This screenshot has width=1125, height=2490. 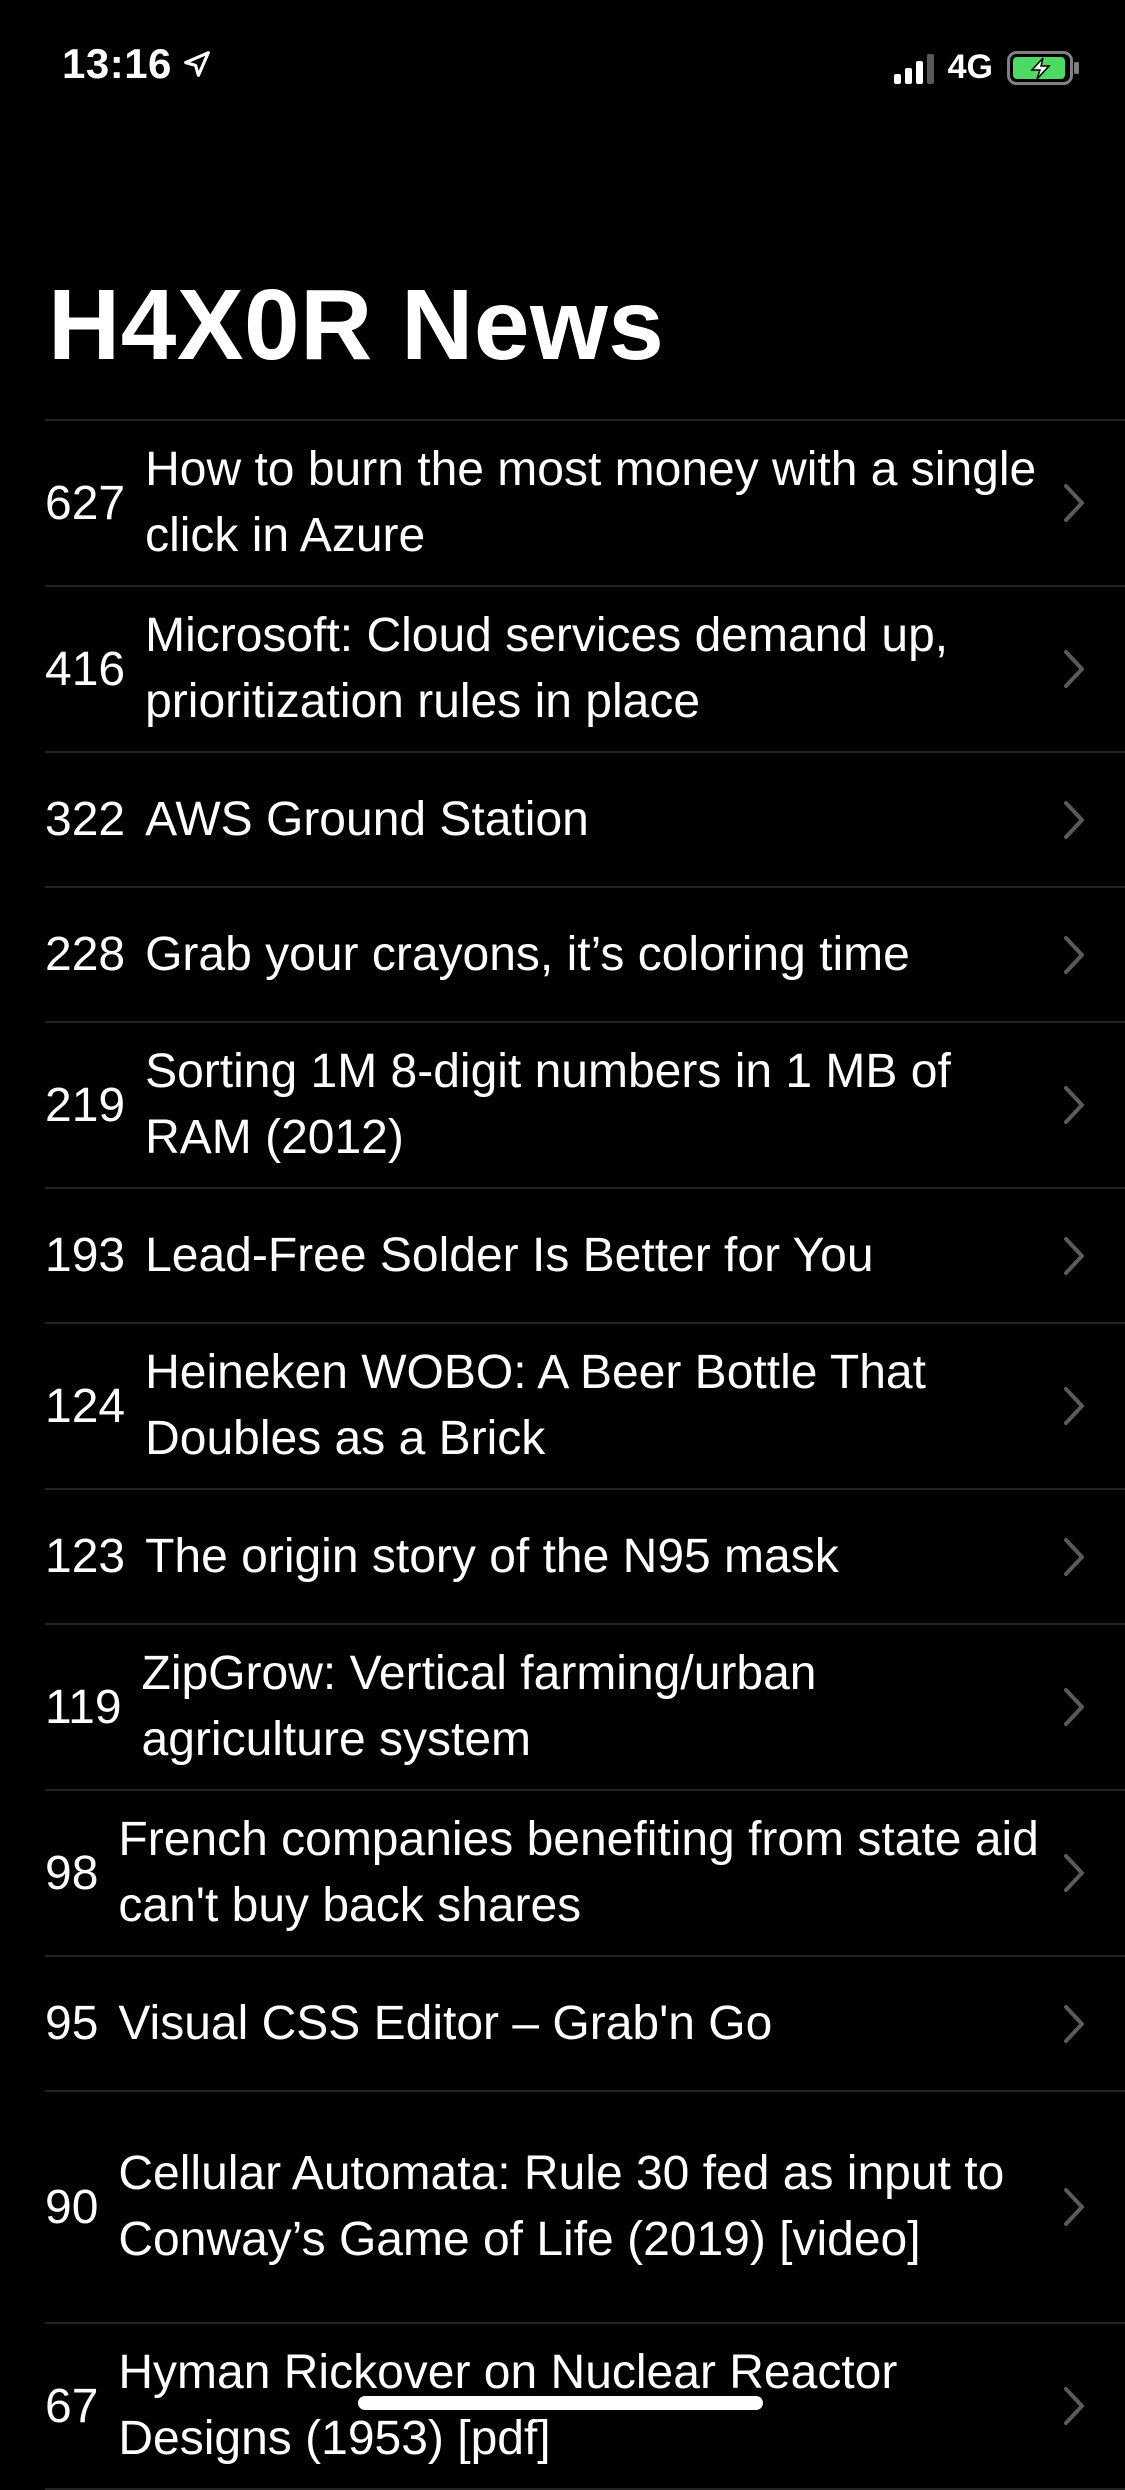 I want to click on location-arrow-icon, so click(x=197, y=64).